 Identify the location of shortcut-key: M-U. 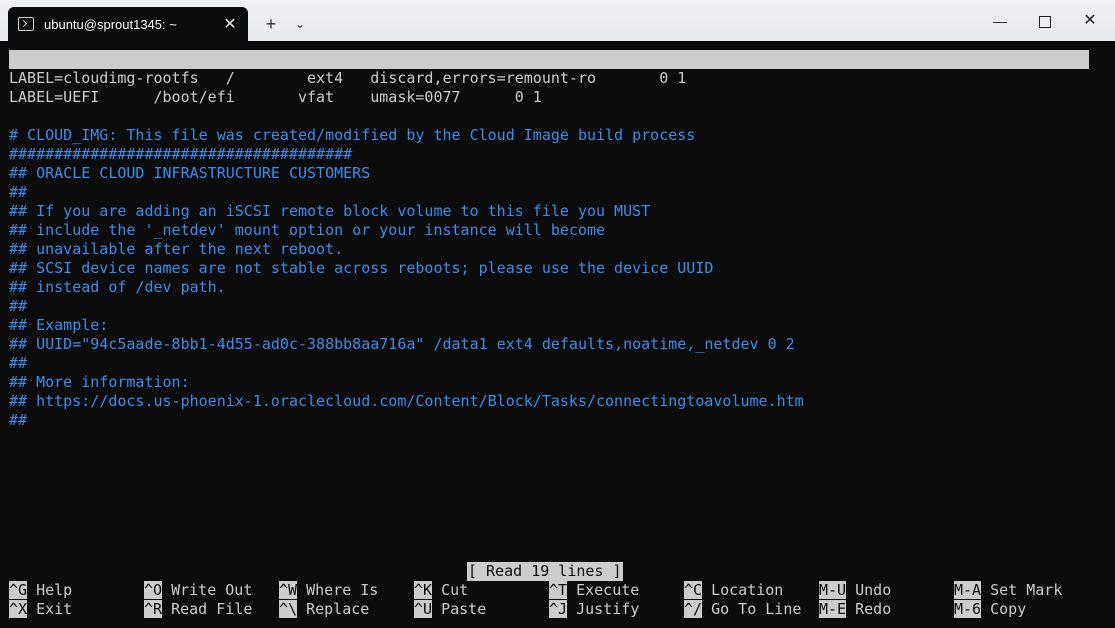
(833, 590).